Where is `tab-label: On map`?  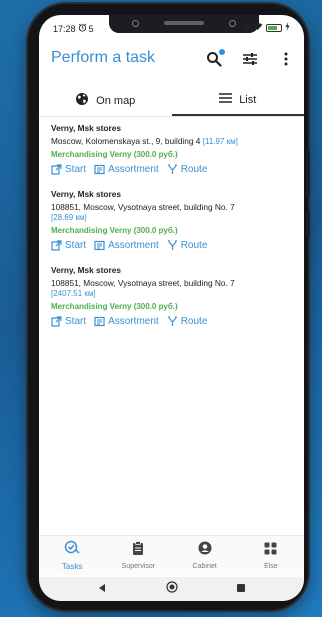 tab-label: On map is located at coordinates (116, 100).